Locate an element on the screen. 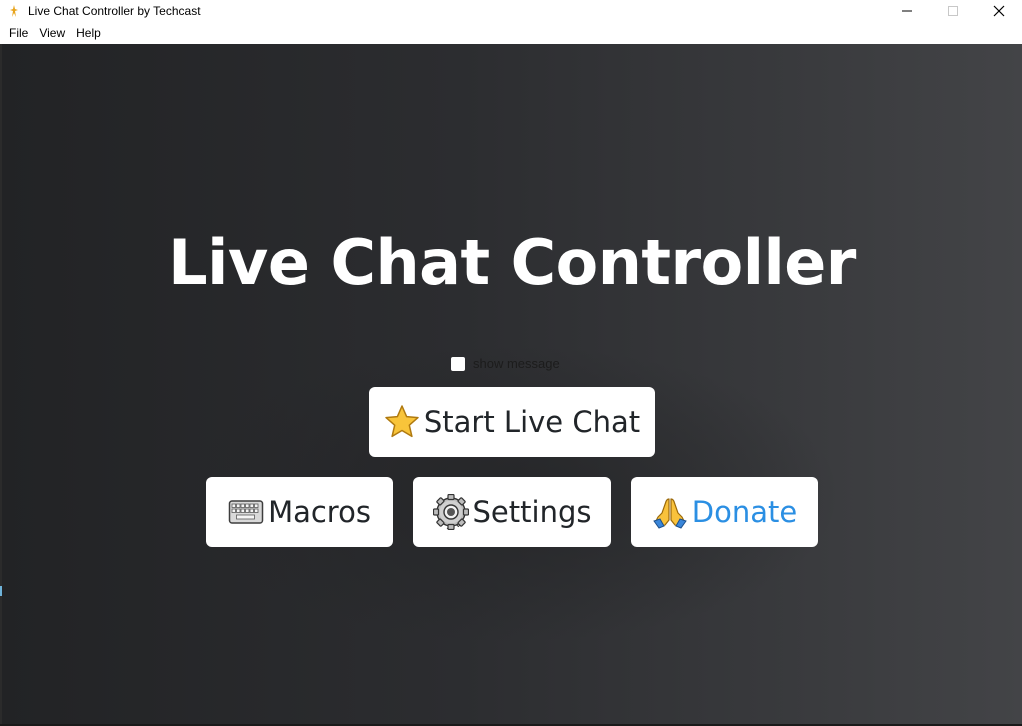 The width and height of the screenshot is (1022, 726). minimize-icon is located at coordinates (907, 11).